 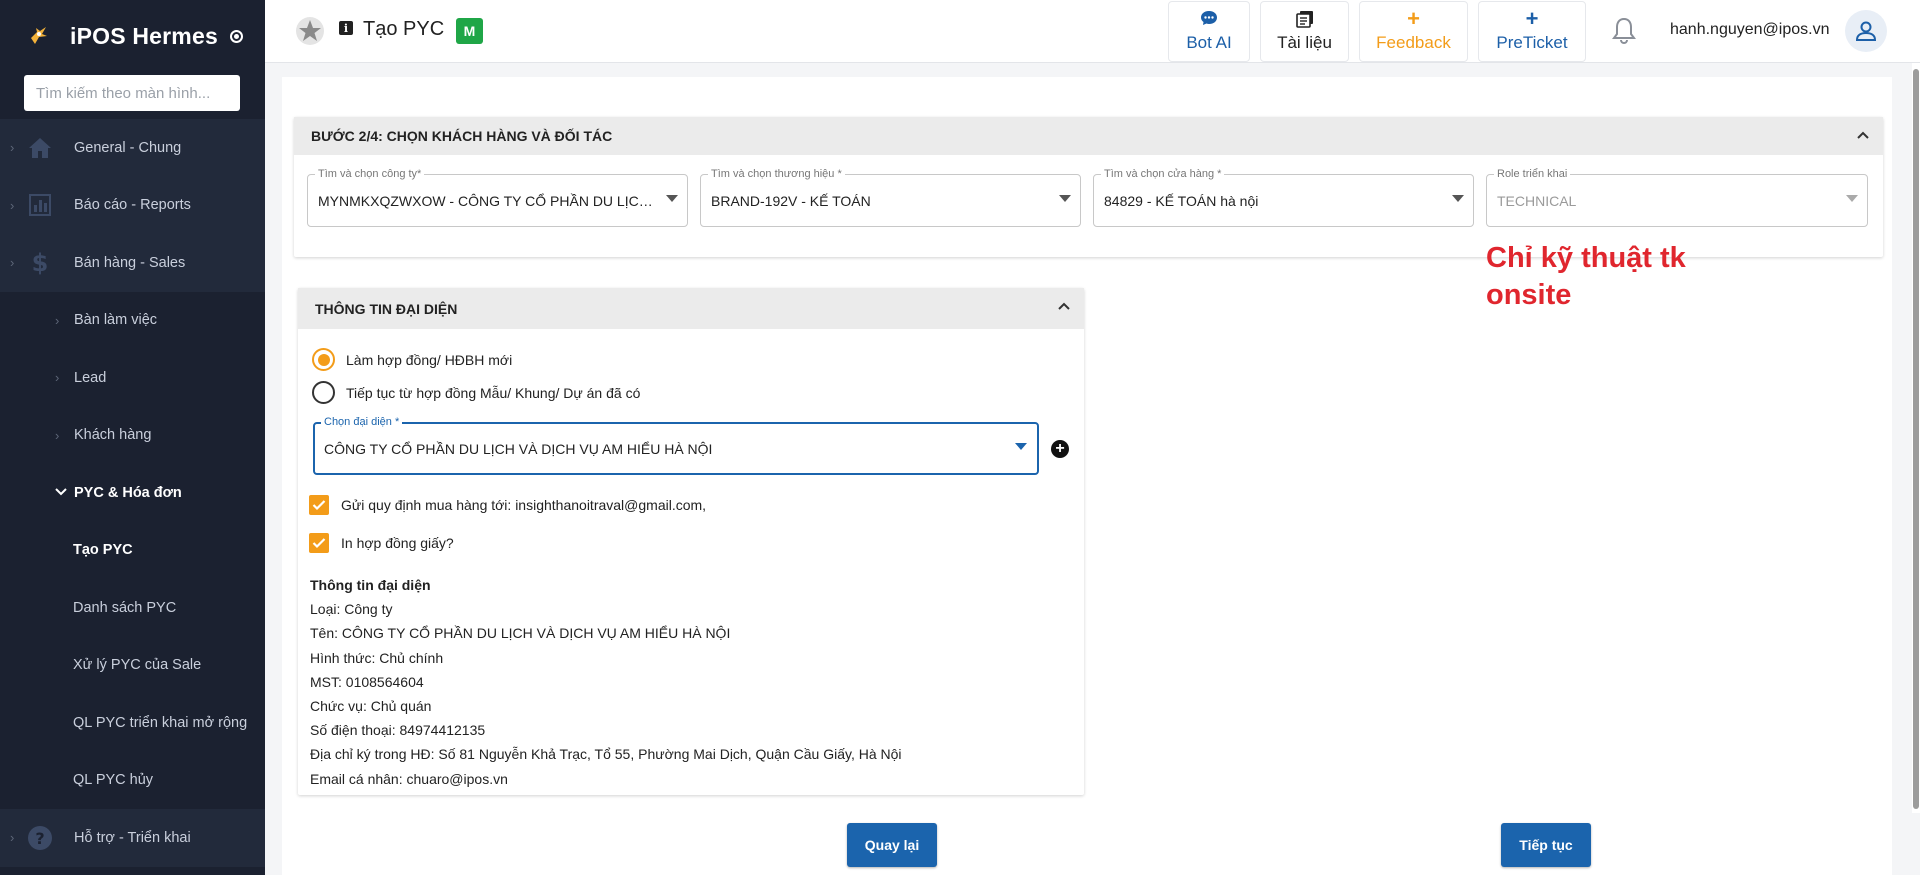 I want to click on sidebar-item-sales: › $ Bán hàng - Sales, so click(x=132, y=263).